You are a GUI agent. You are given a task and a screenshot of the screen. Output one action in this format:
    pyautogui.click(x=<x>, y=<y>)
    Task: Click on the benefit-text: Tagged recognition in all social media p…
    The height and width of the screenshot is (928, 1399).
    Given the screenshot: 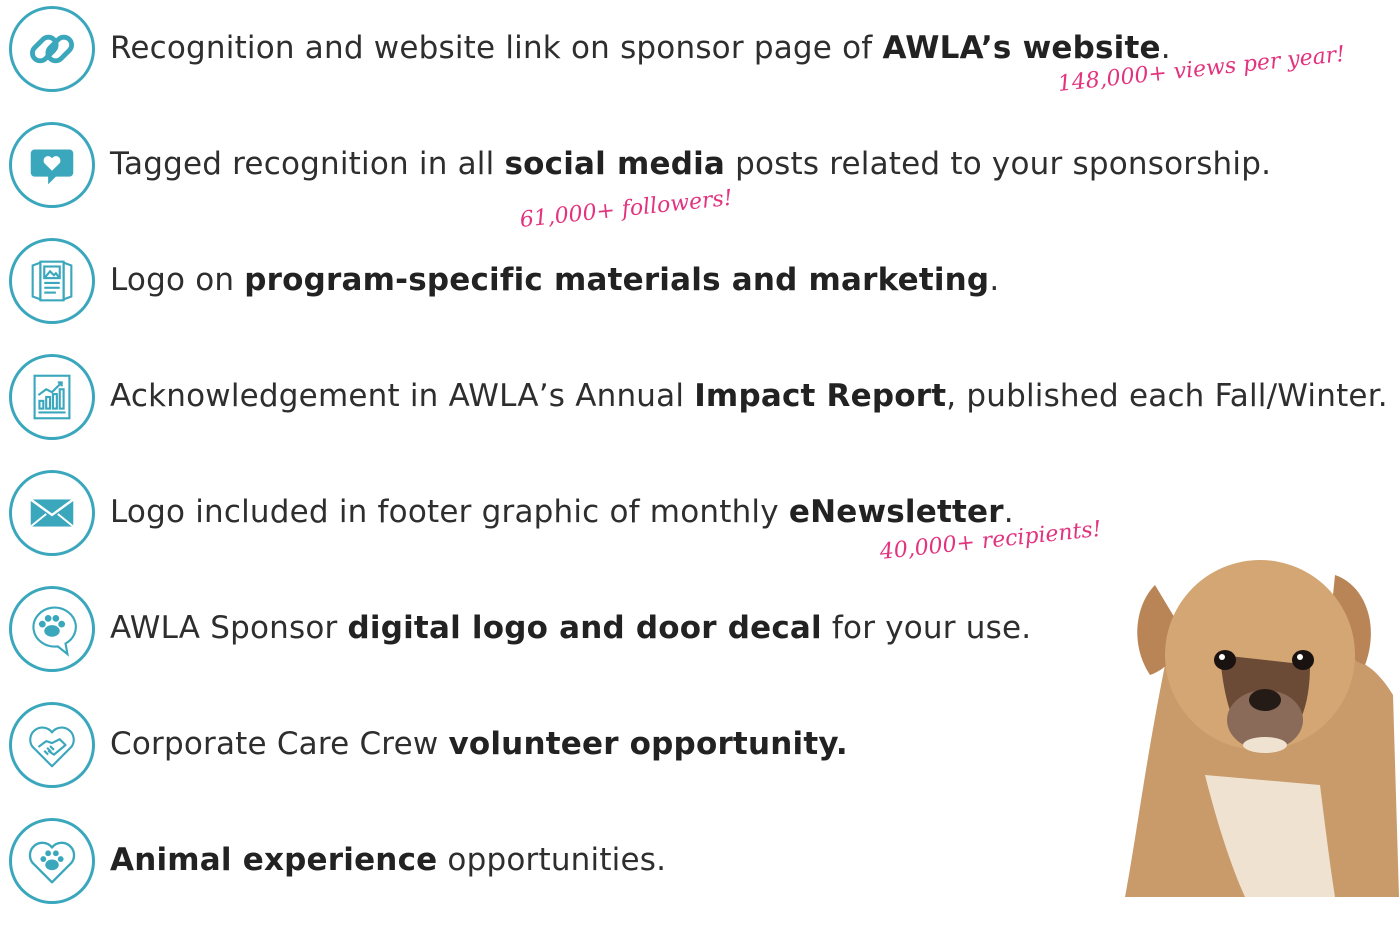 What is the action you would take?
    pyautogui.click(x=691, y=164)
    